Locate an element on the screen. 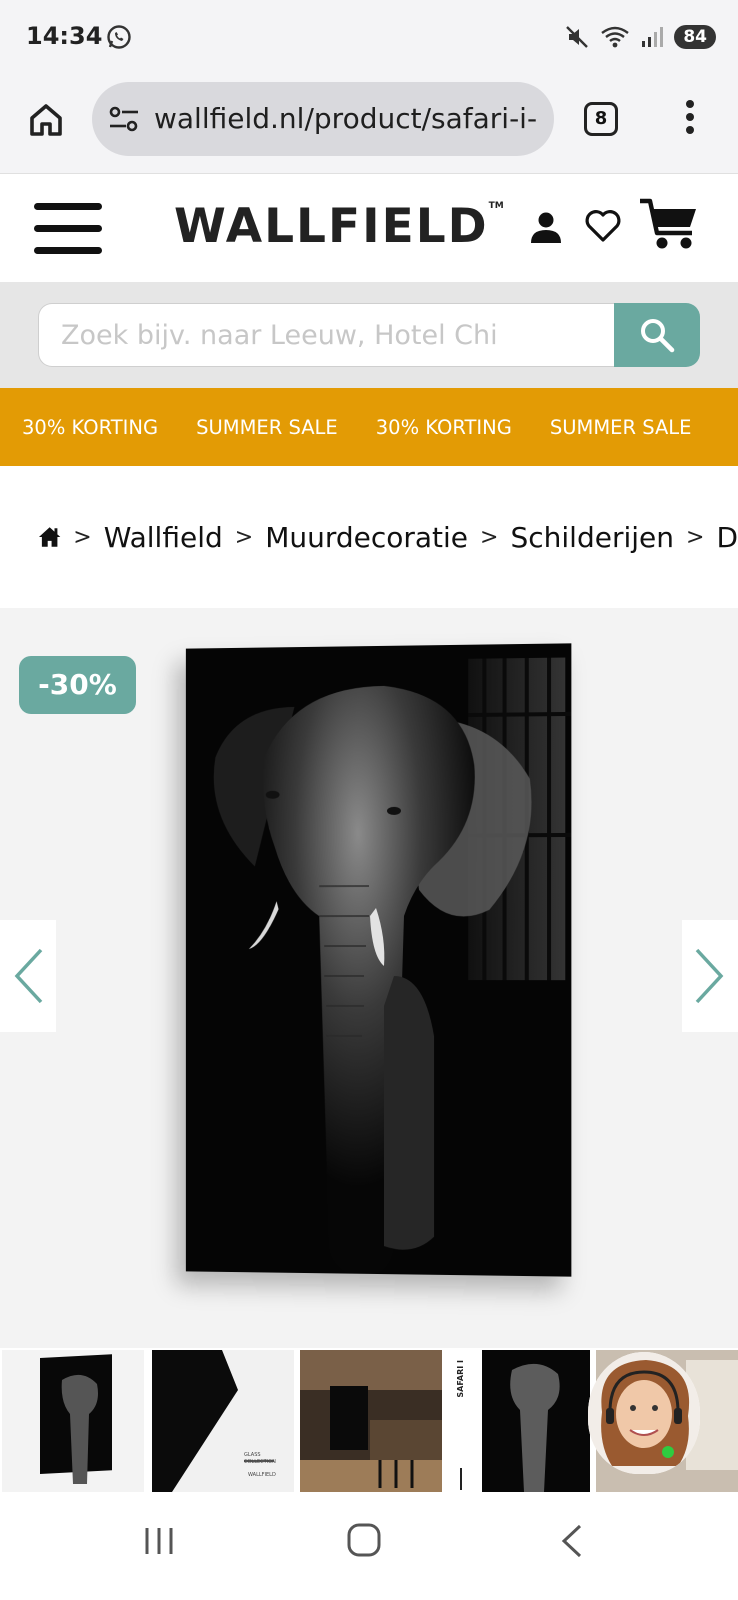 The height and width of the screenshot is (1600, 738). search-button is located at coordinates (657, 335).